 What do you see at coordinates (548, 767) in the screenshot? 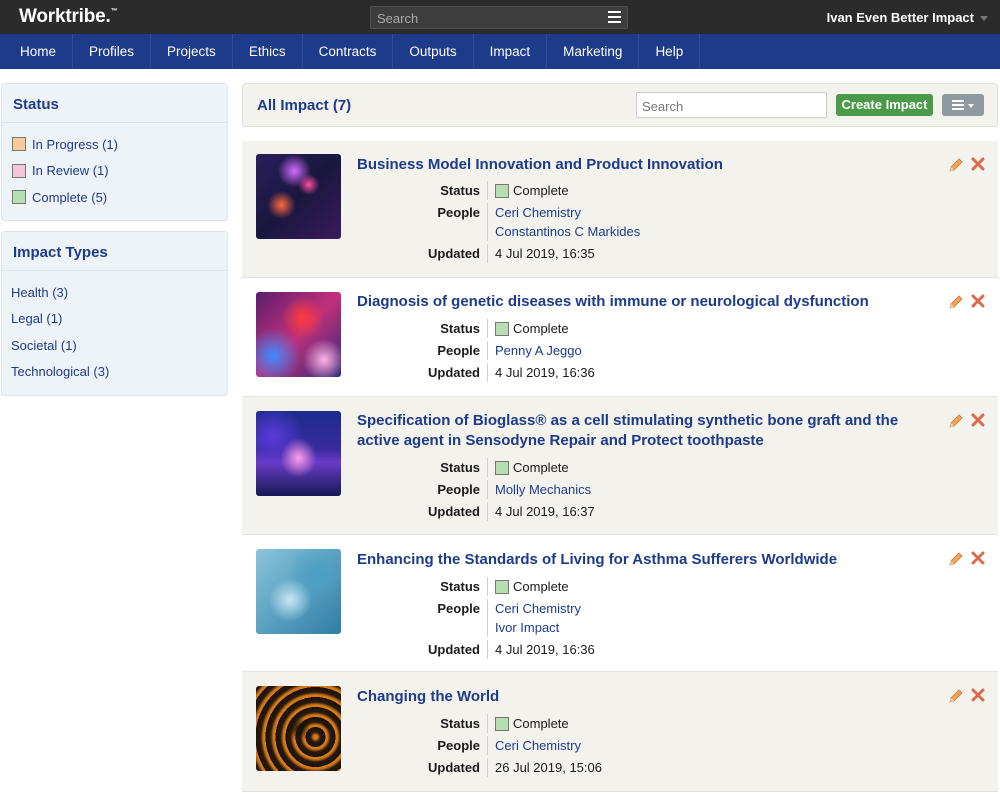
I see `updated-value: 26 Jul 2019, 15:06` at bounding box center [548, 767].